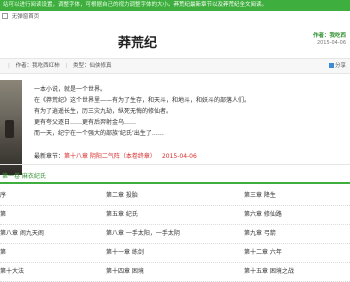 The height and width of the screenshot is (282, 350). I want to click on divider, so click(175, 164).